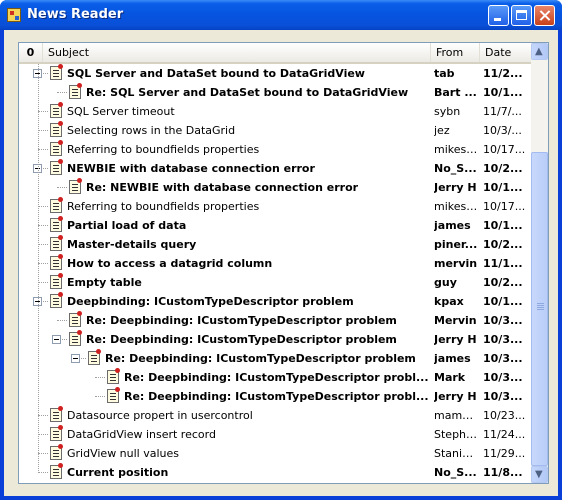  Describe the element at coordinates (539, 309) in the screenshot. I see `scroll-thumb` at that location.